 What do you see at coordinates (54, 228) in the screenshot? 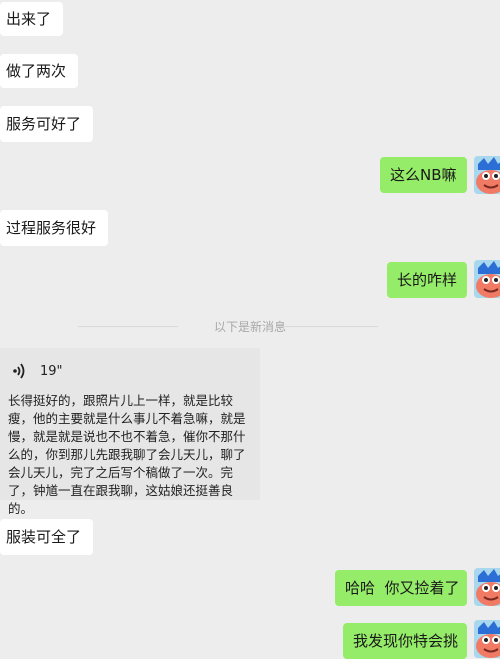
I see `incoming-message-bubble: 过程服务很好` at bounding box center [54, 228].